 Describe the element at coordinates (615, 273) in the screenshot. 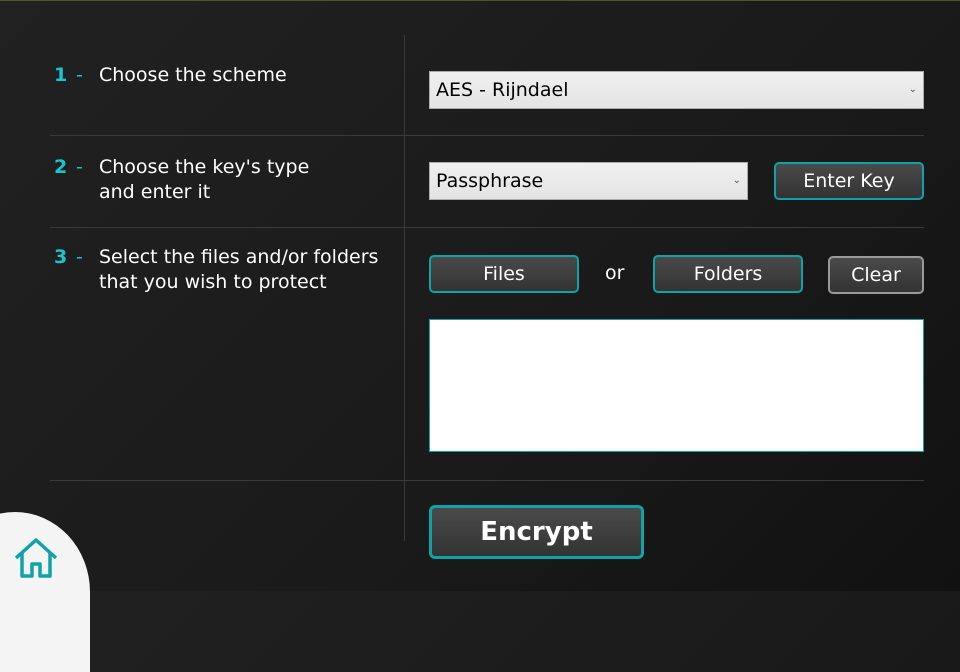

I see `or-label: or` at that location.